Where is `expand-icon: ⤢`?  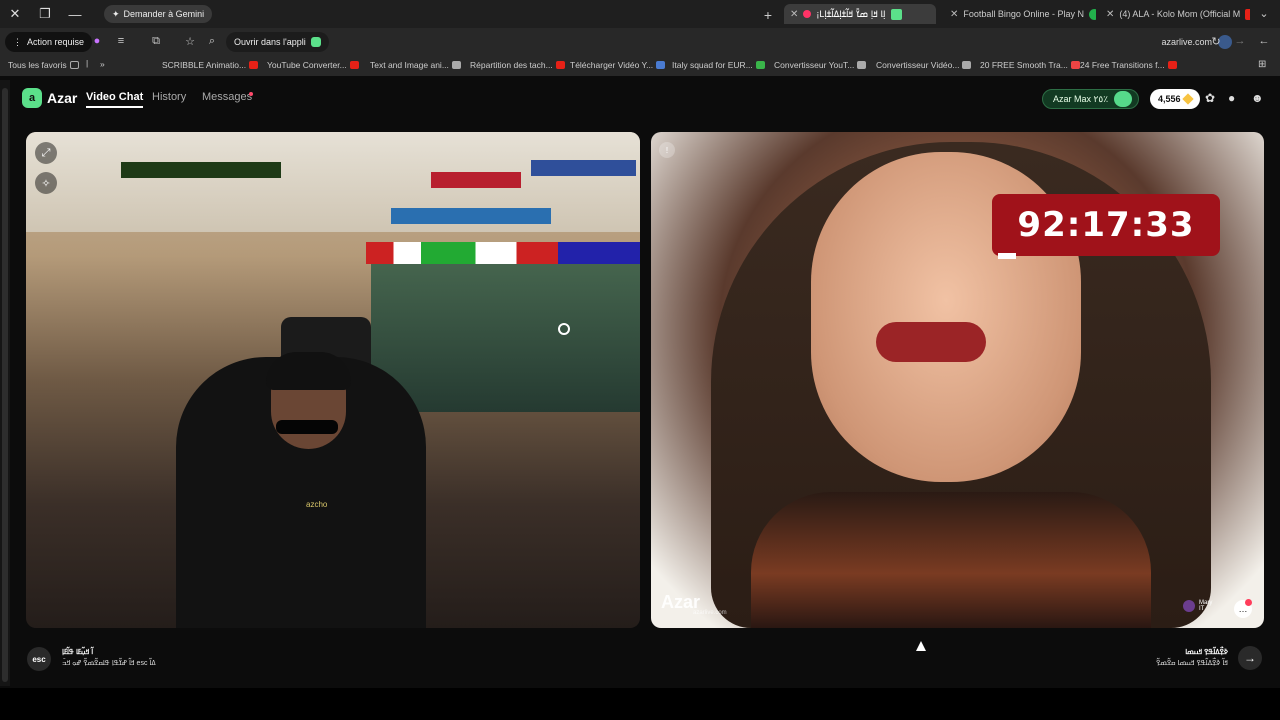 expand-icon: ⤢ is located at coordinates (46, 153).